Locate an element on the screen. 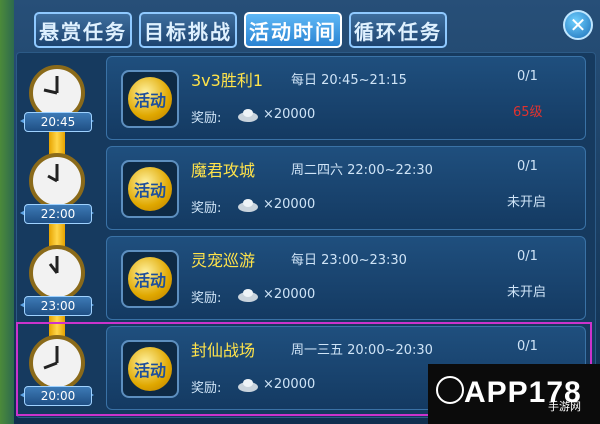 The image size is (600, 424). event-time-label: 23:00 is located at coordinates (58, 306).